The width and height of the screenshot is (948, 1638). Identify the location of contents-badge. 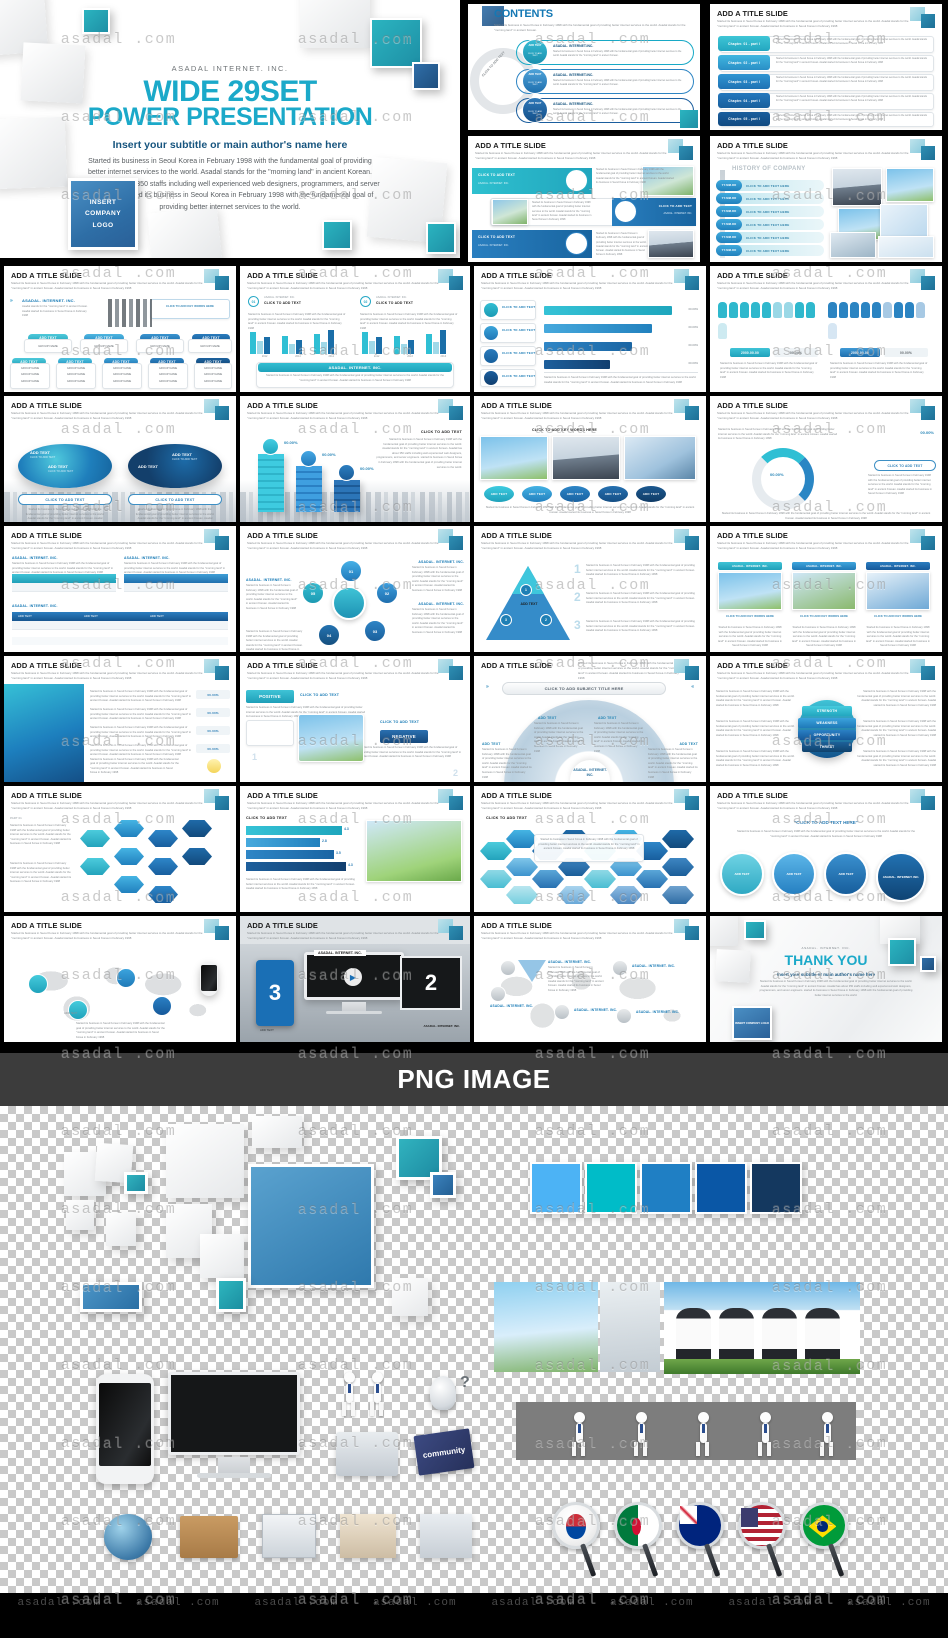
(535, 81).